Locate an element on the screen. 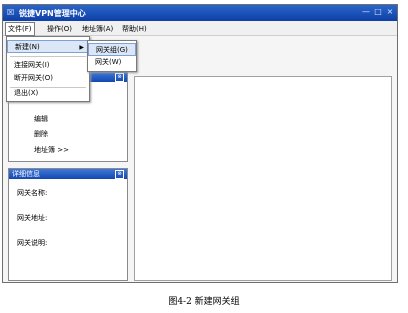 Image resolution: width=408 pixels, height=313 pixels. nav-item-address-book: 地址簿 >> is located at coordinates (51, 150).